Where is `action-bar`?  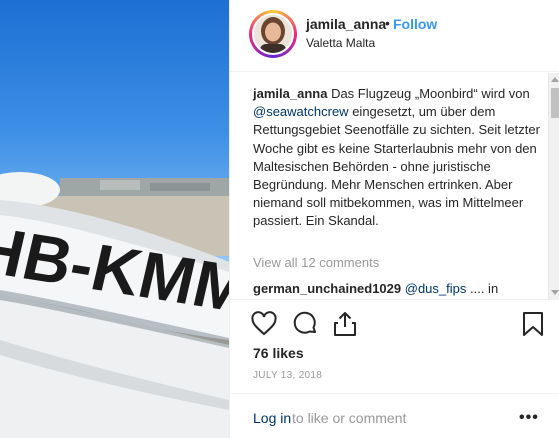 action-bar is located at coordinates (394, 319).